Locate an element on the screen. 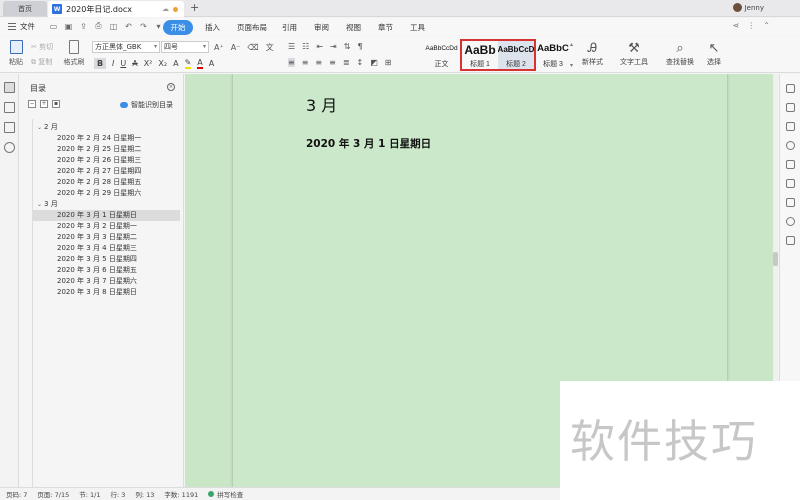 The image size is (800, 500). phonetic-icon: 文 is located at coordinates (270, 47).